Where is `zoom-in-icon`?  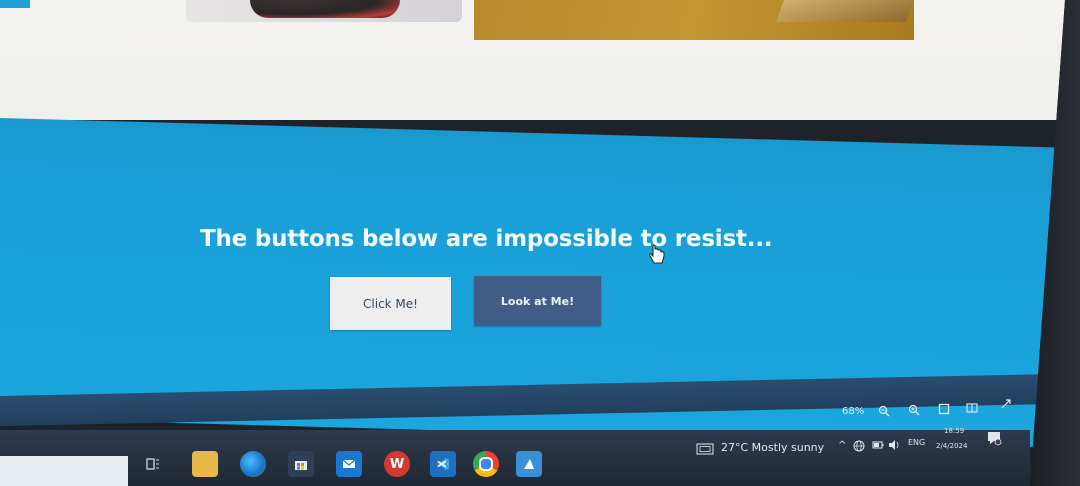 zoom-in-icon is located at coordinates (914, 410).